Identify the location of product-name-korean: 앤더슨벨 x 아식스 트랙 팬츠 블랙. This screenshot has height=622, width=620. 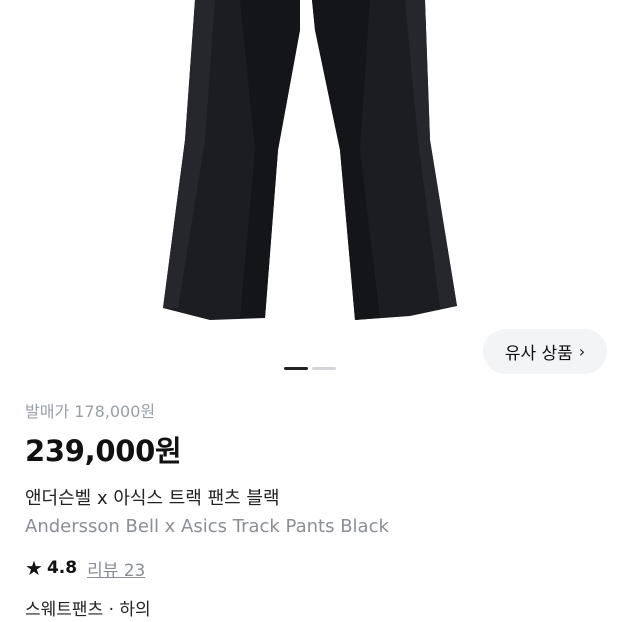
(152, 498).